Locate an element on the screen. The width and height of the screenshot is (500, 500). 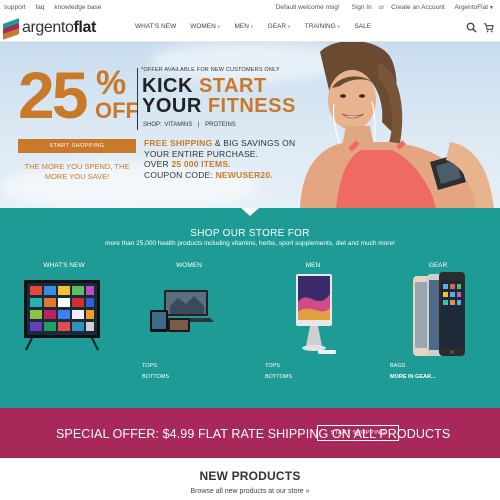
special-start-shopping-button: START SHOPPING is located at coordinates (358, 433).